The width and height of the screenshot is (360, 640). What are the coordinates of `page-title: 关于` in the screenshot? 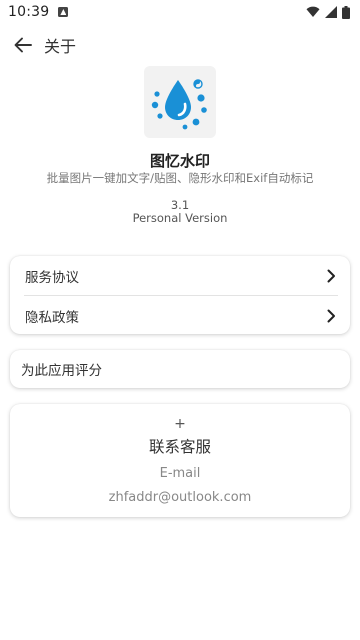 It's located at (60, 46).